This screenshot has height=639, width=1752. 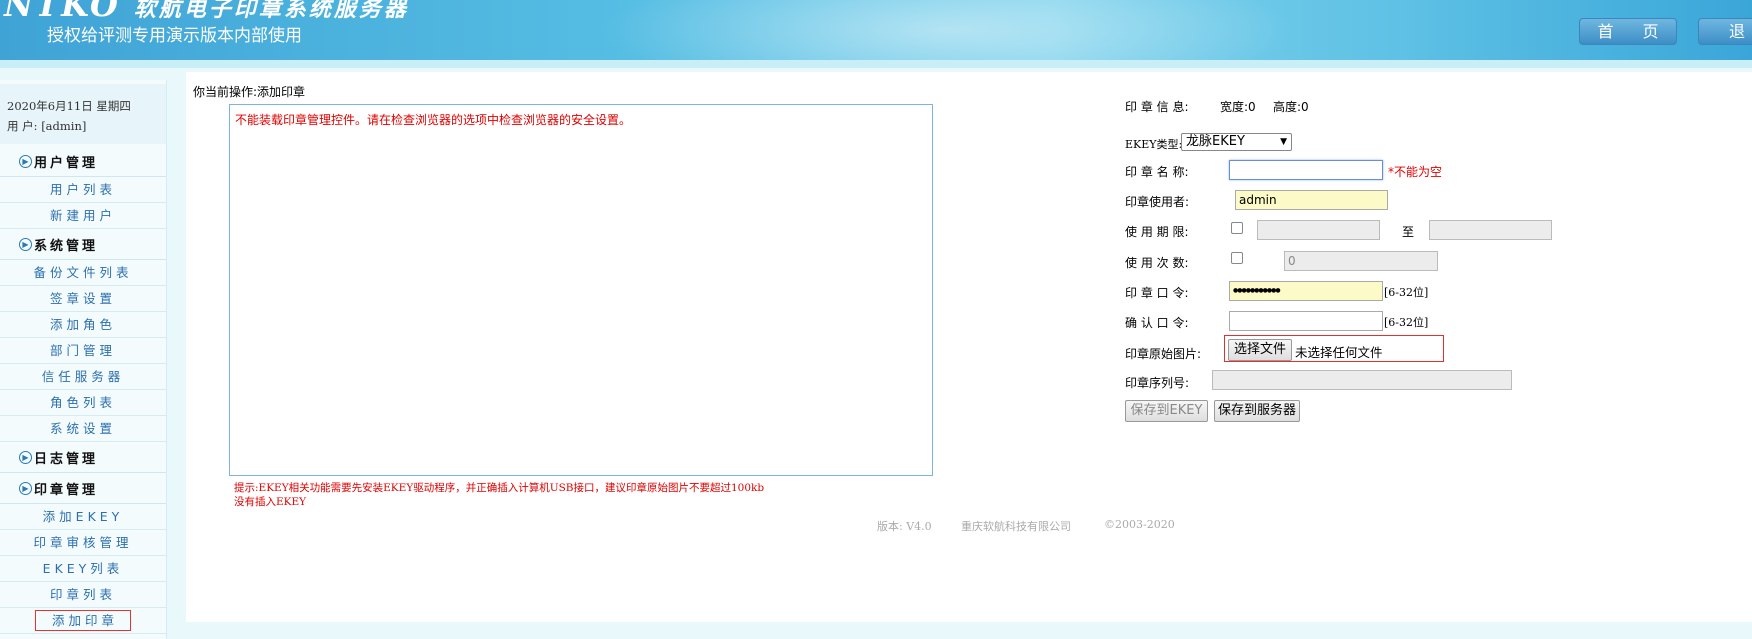 I want to click on usage-period-checkbox, so click(x=1237, y=228).